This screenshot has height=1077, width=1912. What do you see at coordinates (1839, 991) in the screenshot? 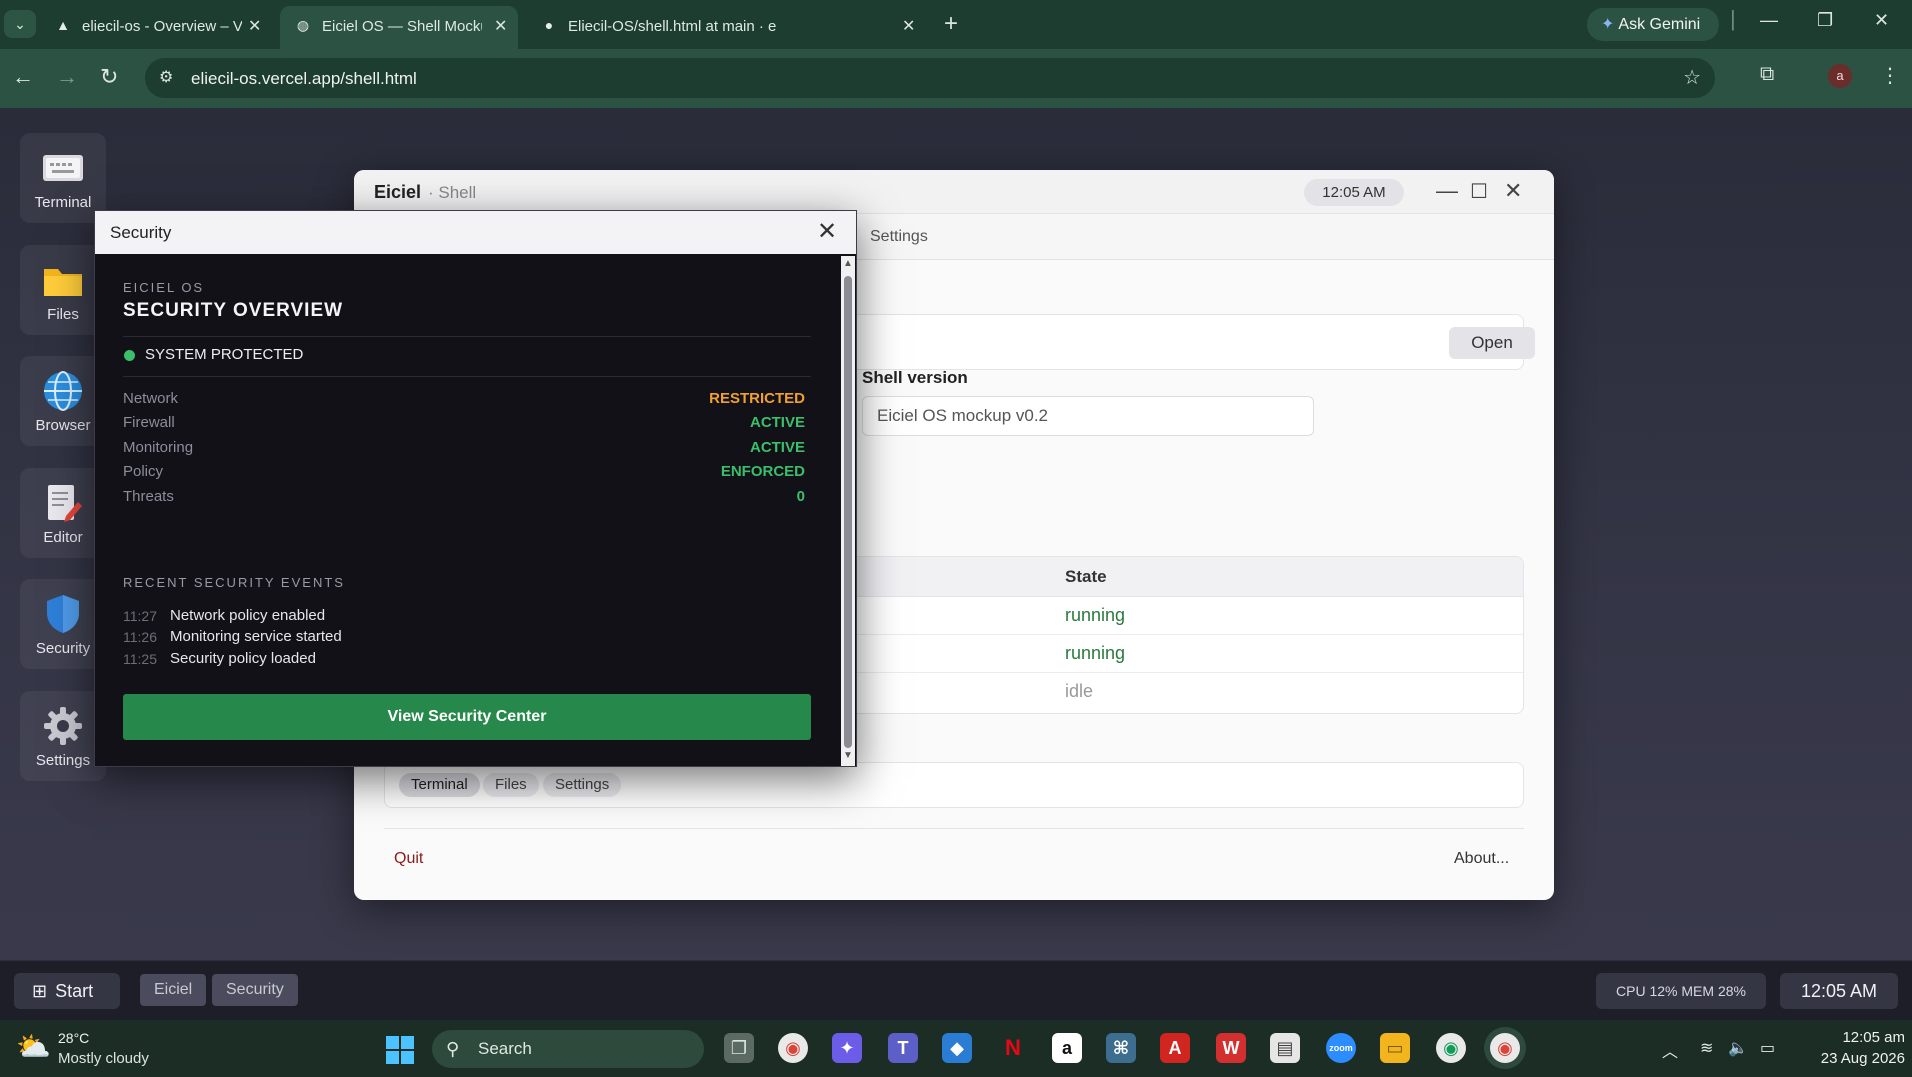
I see `os-clock: 12:05 AM` at bounding box center [1839, 991].